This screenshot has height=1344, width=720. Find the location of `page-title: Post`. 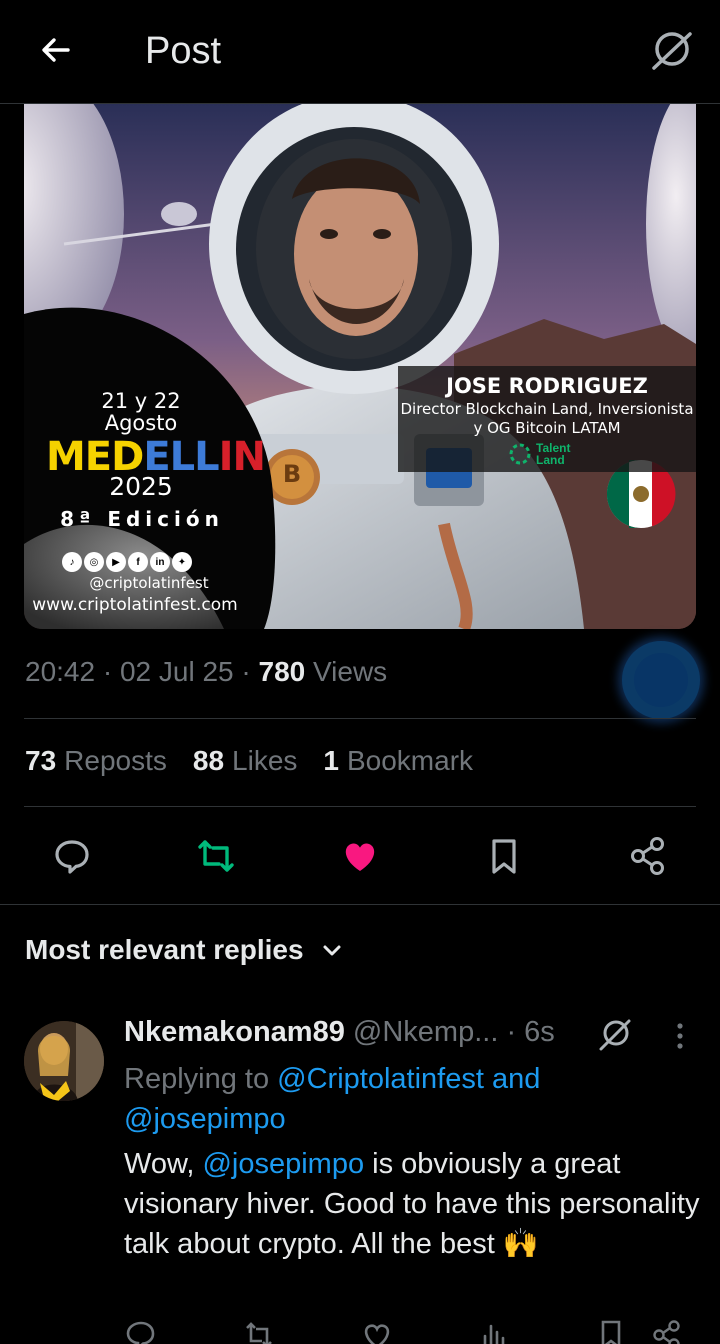

page-title: Post is located at coordinates (183, 51).